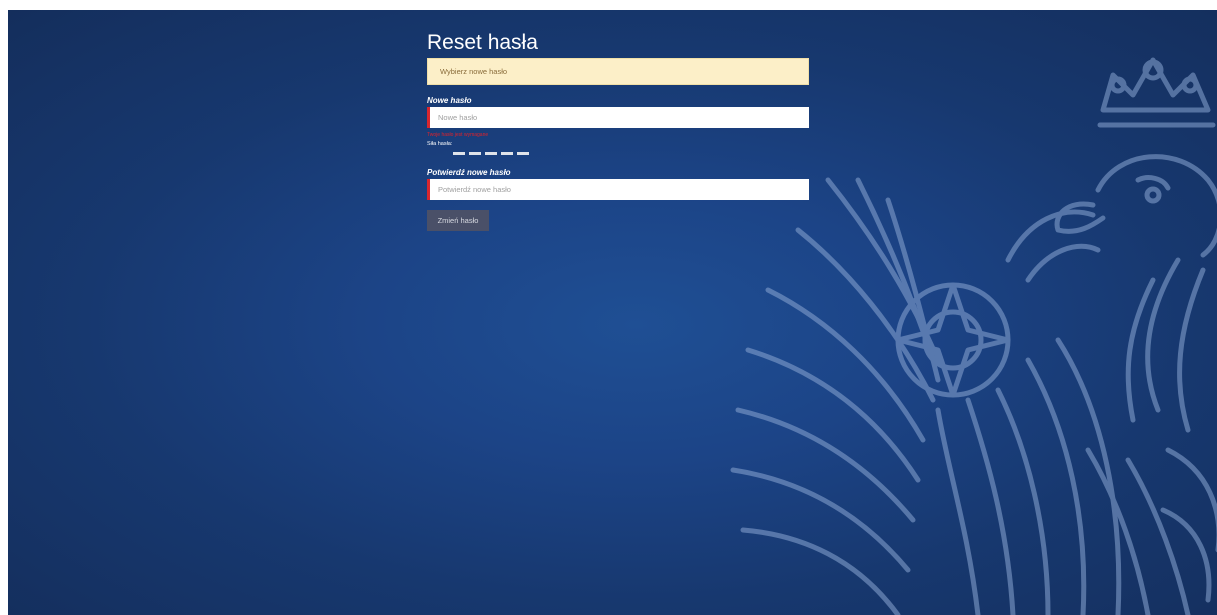 This screenshot has height=615, width=1217. What do you see at coordinates (631, 153) in the screenshot?
I see `password-strength-meter` at bounding box center [631, 153].